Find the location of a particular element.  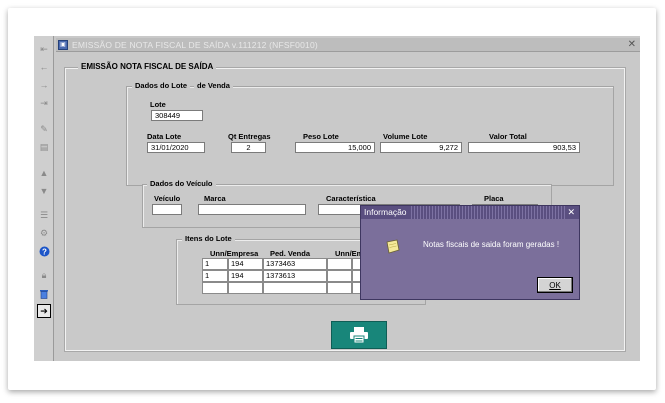

peso-lote-label: Peso Lote is located at coordinates (321, 136).